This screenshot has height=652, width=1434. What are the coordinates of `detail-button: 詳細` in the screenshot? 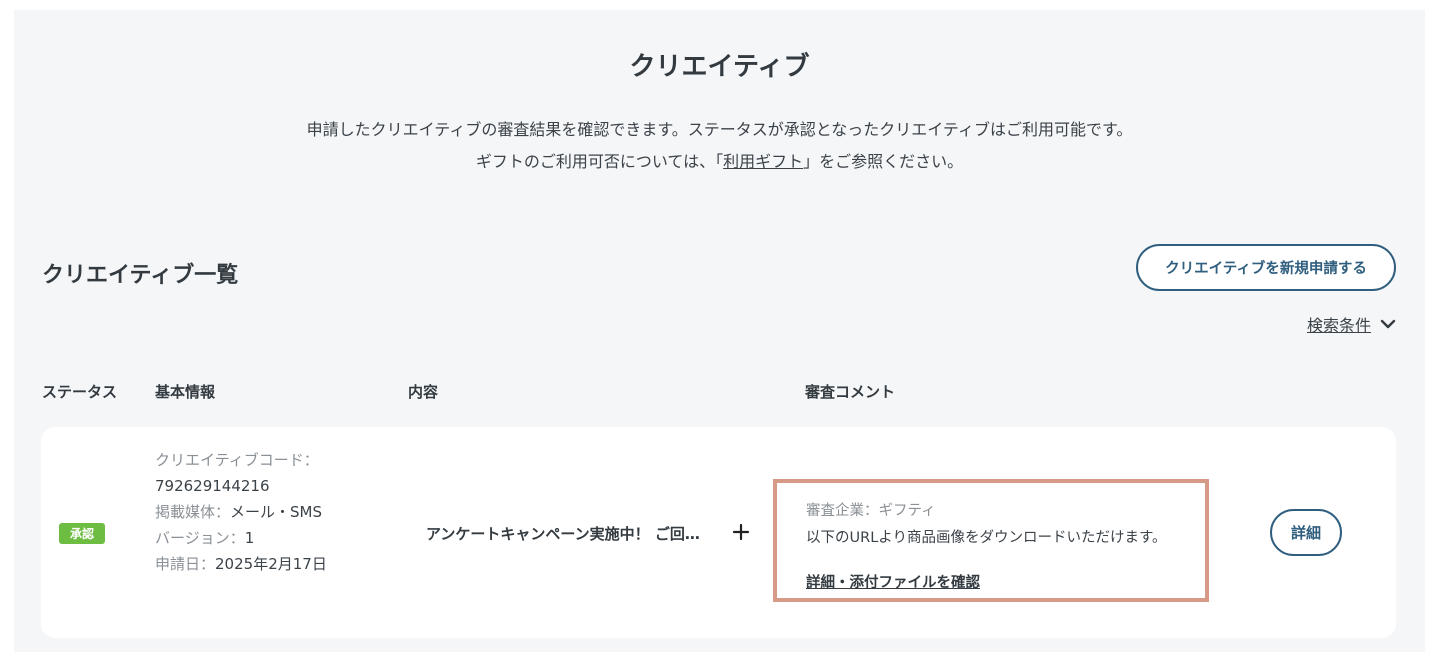 It's located at (1306, 532).